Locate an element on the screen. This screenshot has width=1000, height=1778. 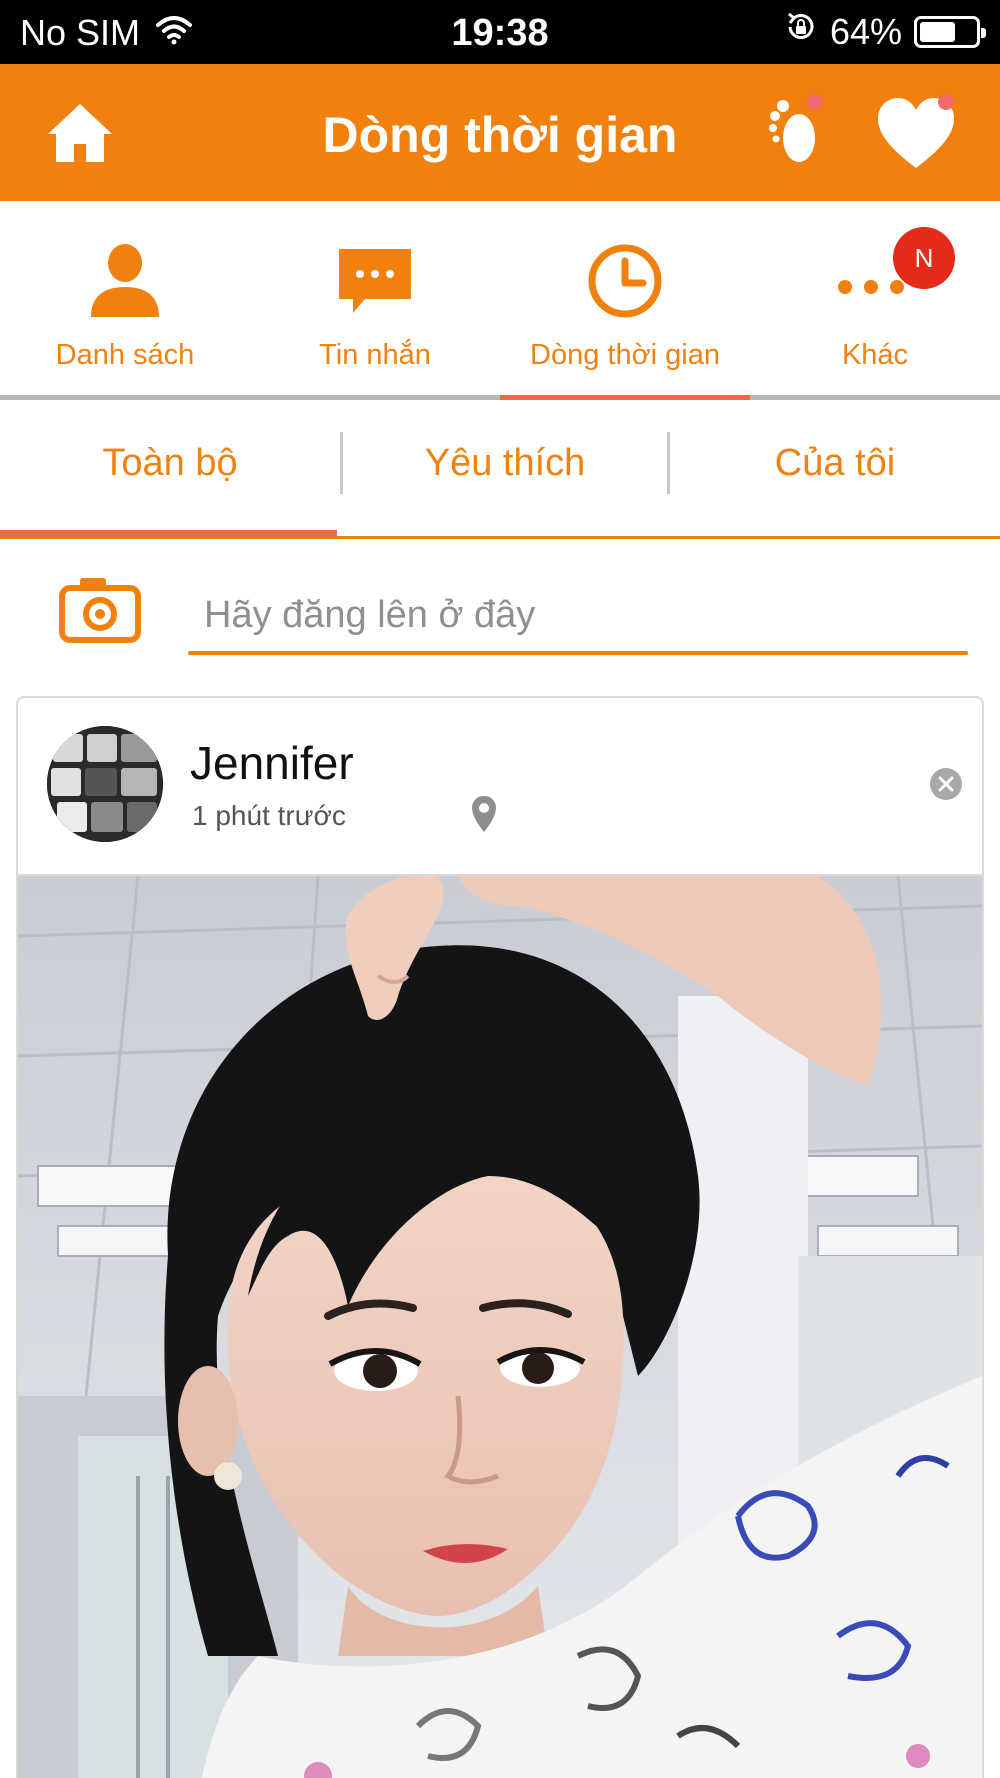
tab-mine-label: Của tôi is located at coordinates (835, 463).